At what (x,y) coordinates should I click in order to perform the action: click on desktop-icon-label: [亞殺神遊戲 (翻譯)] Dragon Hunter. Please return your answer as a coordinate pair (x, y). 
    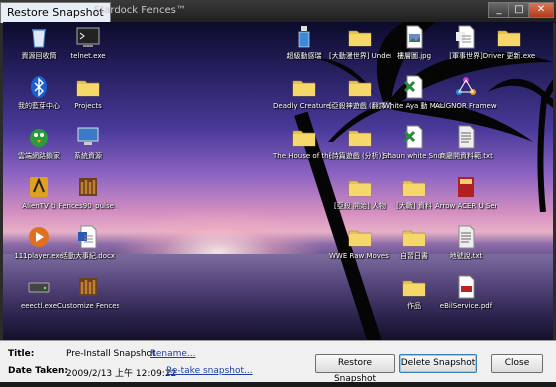
    Looking at the image, I should click on (360, 106).